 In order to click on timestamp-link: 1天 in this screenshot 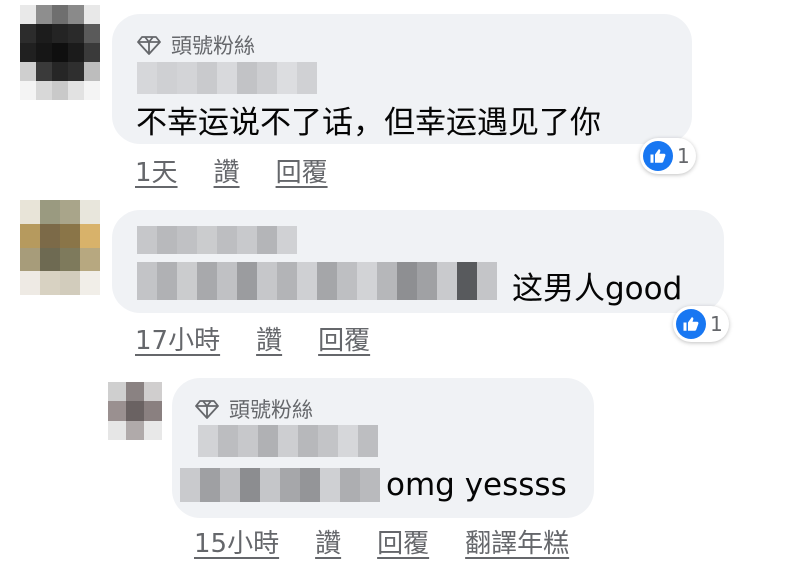, I will do `click(156, 170)`.